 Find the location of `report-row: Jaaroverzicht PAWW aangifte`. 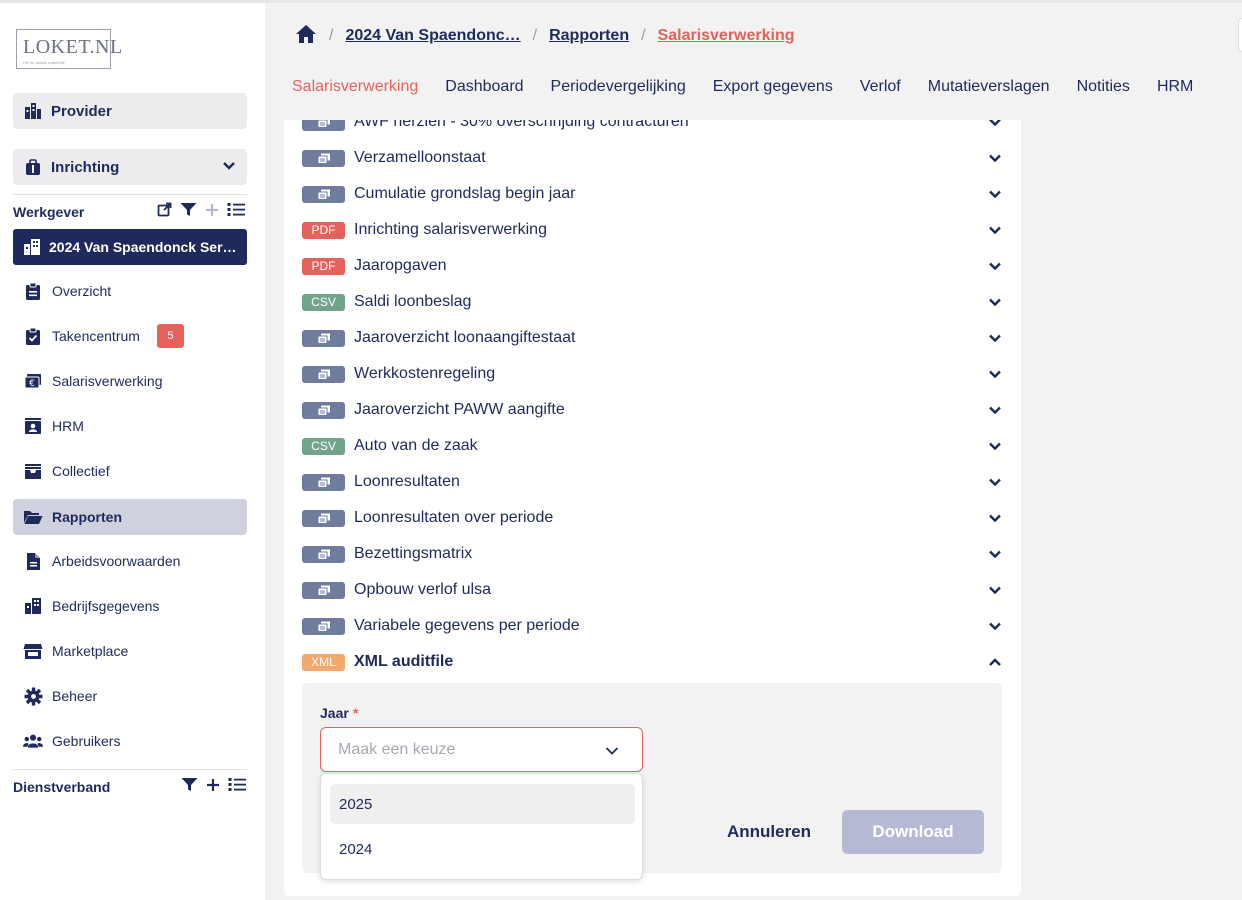

report-row: Jaaroverzicht PAWW aangifte is located at coordinates (652, 410).